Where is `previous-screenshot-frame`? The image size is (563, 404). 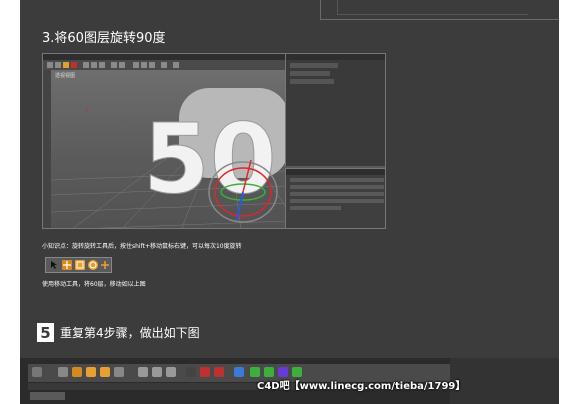 previous-screenshot-frame is located at coordinates (439, 10).